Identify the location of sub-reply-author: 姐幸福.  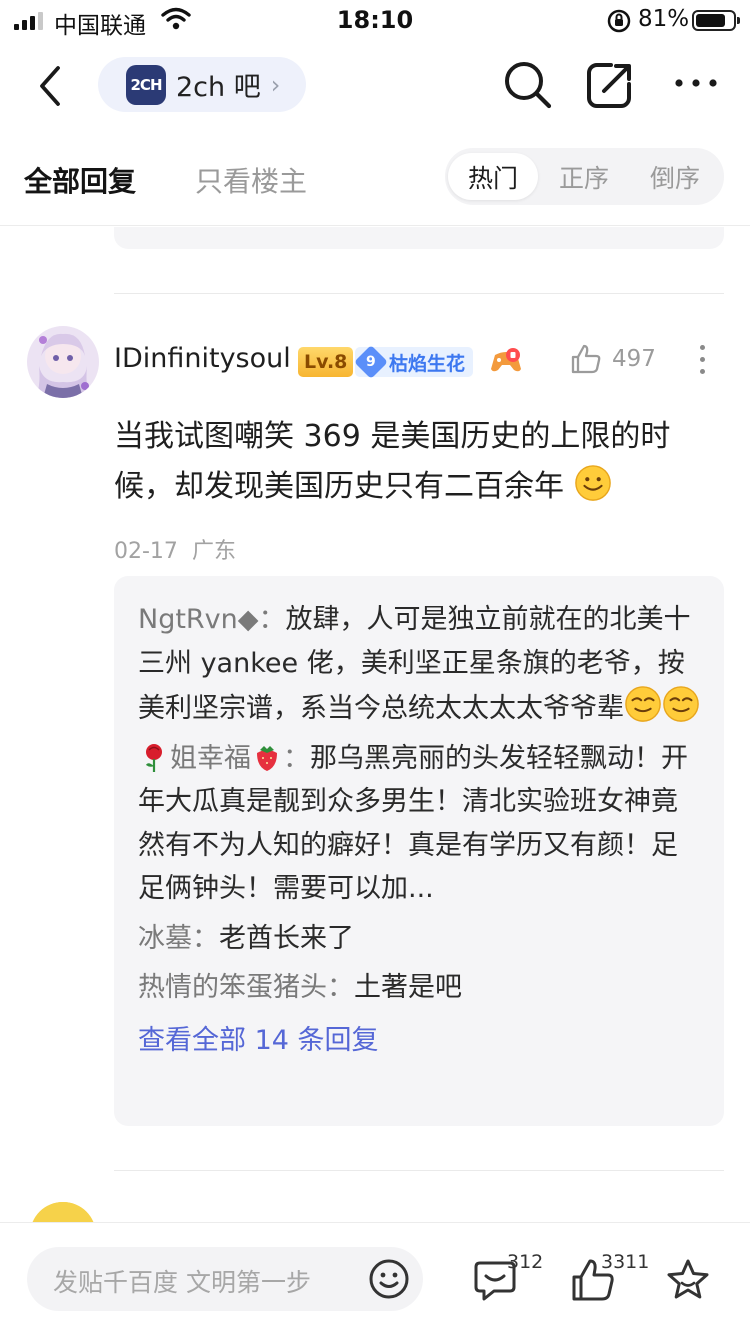
(210, 758).